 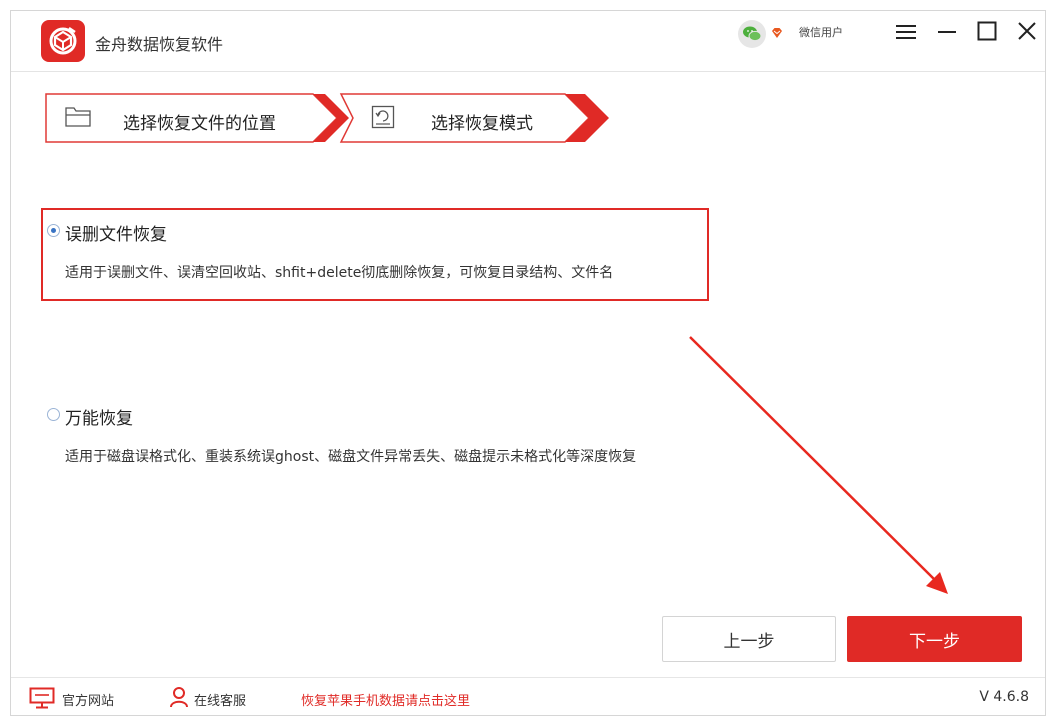 I want to click on user-name: 微信用户, so click(x=821, y=32).